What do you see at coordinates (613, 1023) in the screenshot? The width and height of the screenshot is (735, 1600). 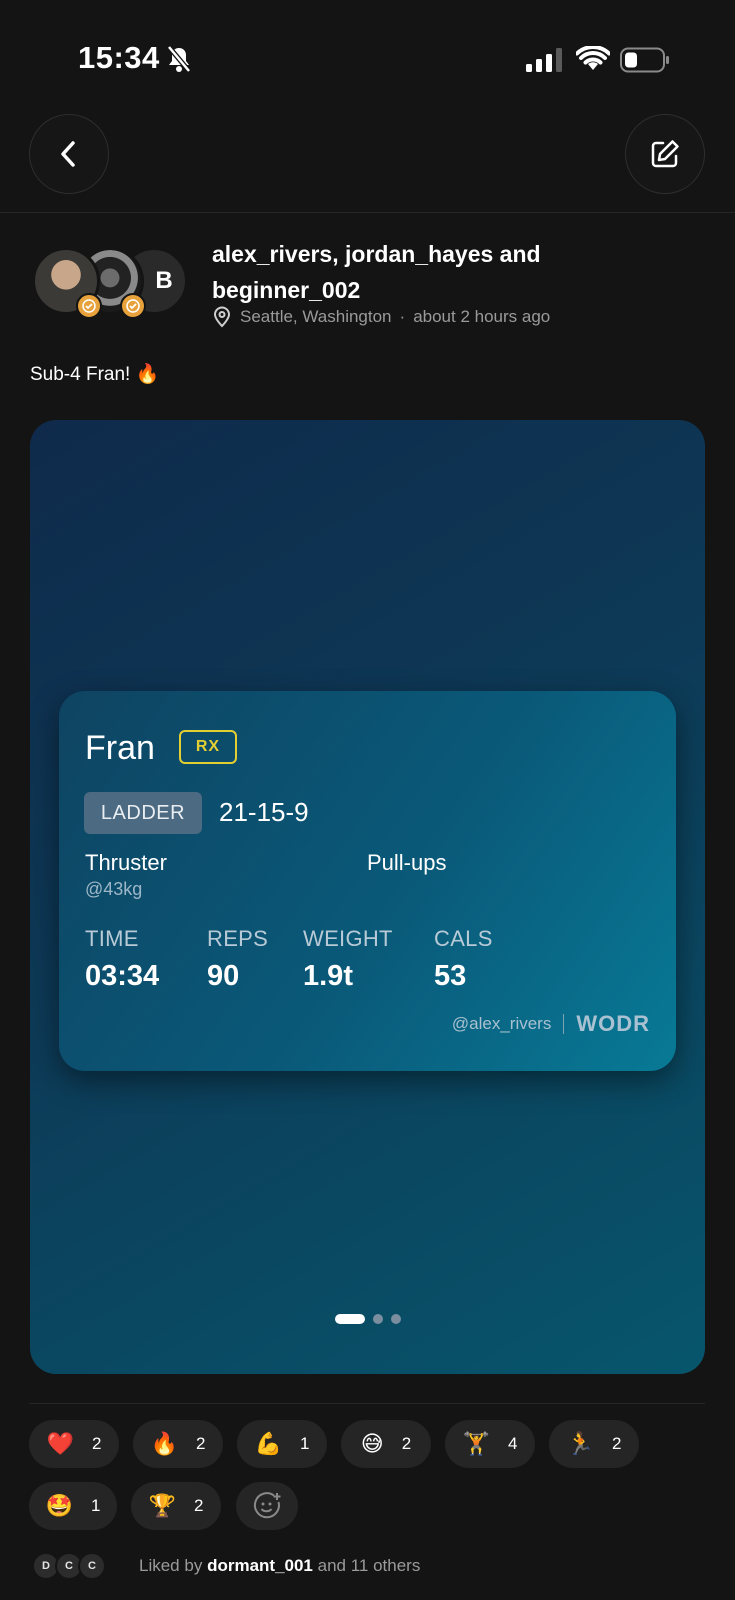 I see `brand-logo: WODR` at bounding box center [613, 1023].